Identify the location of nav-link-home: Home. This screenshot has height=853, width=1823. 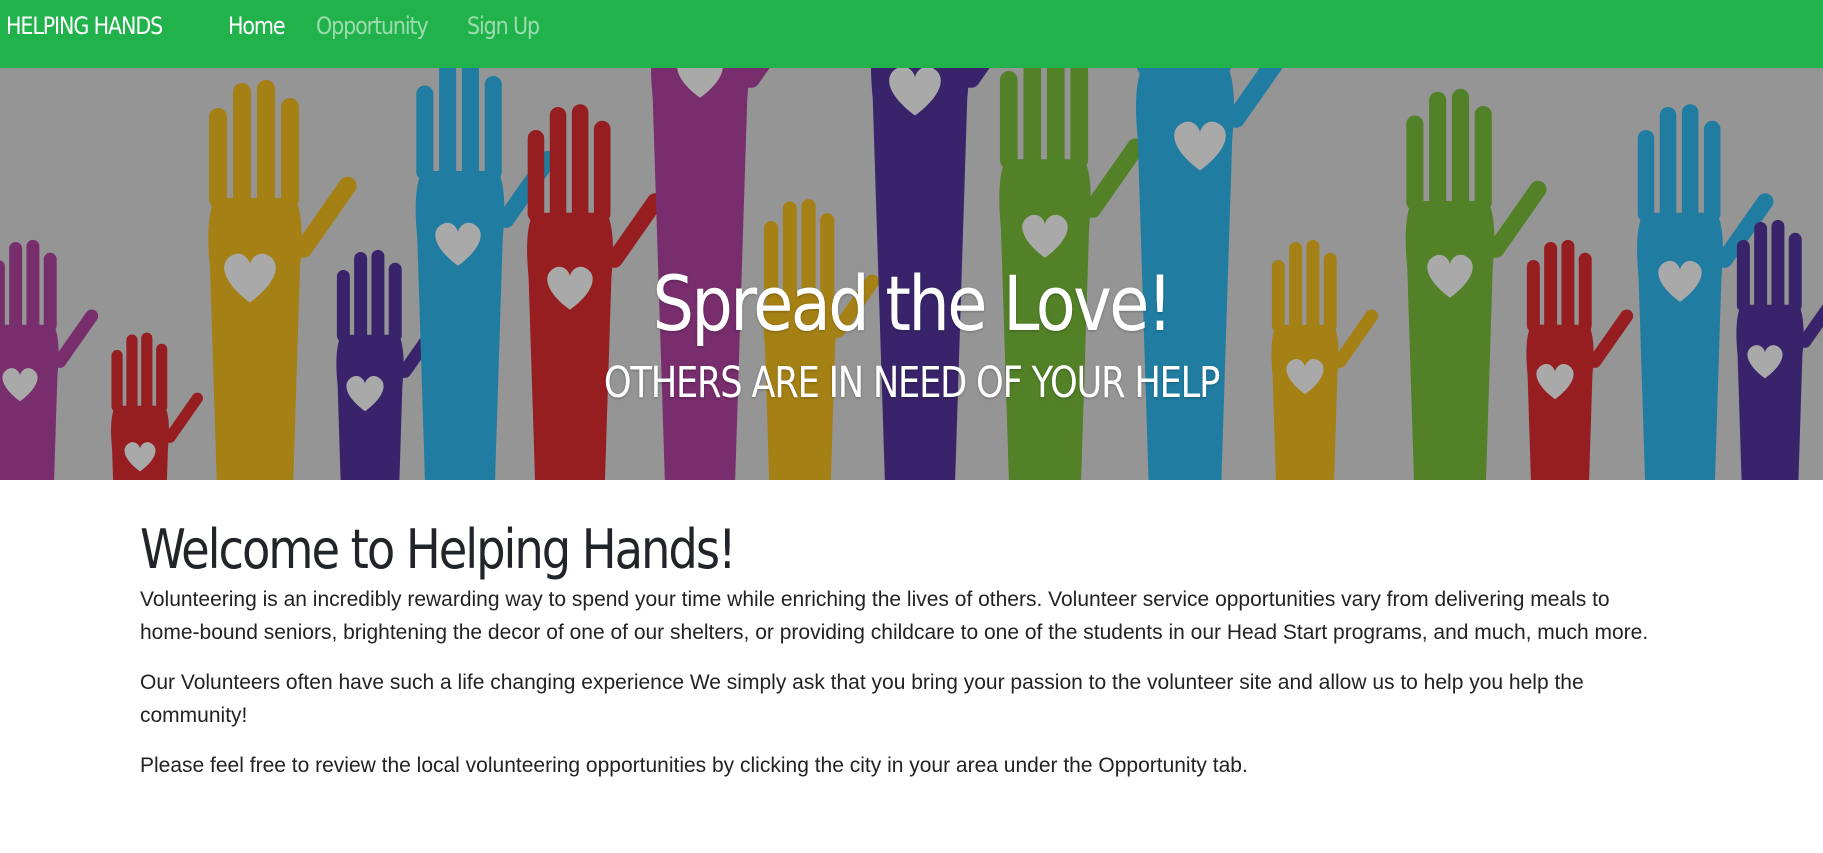
(257, 26).